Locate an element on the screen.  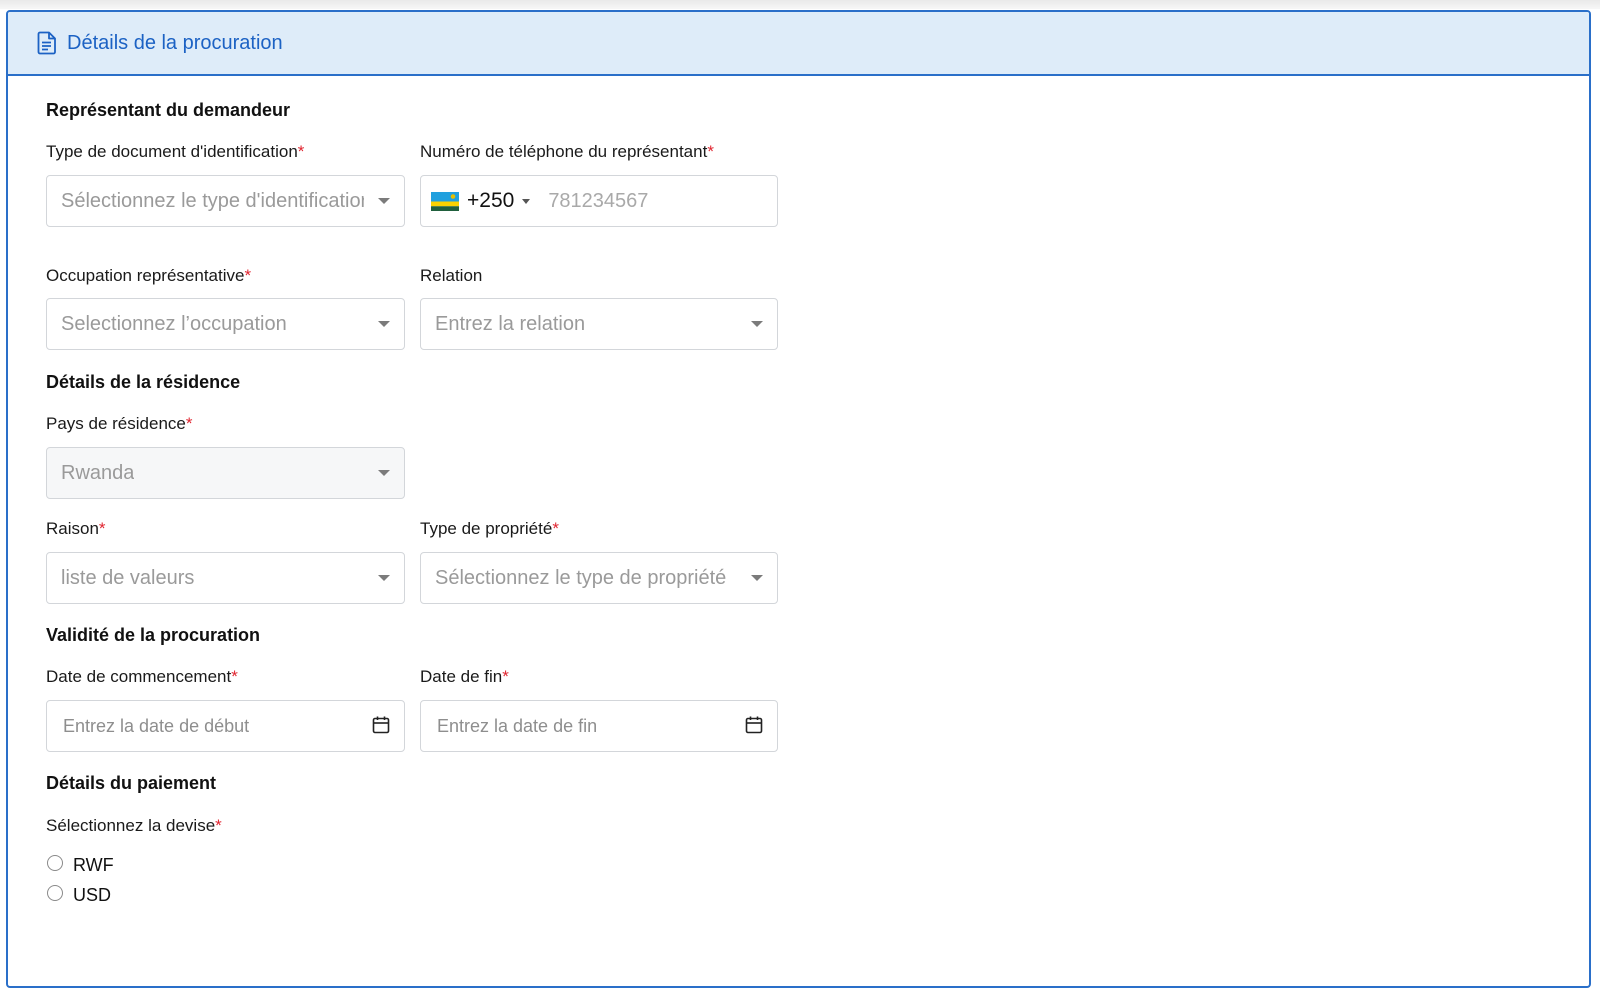
occupation-select: Selectionnez l’occupation is located at coordinates (225, 324).